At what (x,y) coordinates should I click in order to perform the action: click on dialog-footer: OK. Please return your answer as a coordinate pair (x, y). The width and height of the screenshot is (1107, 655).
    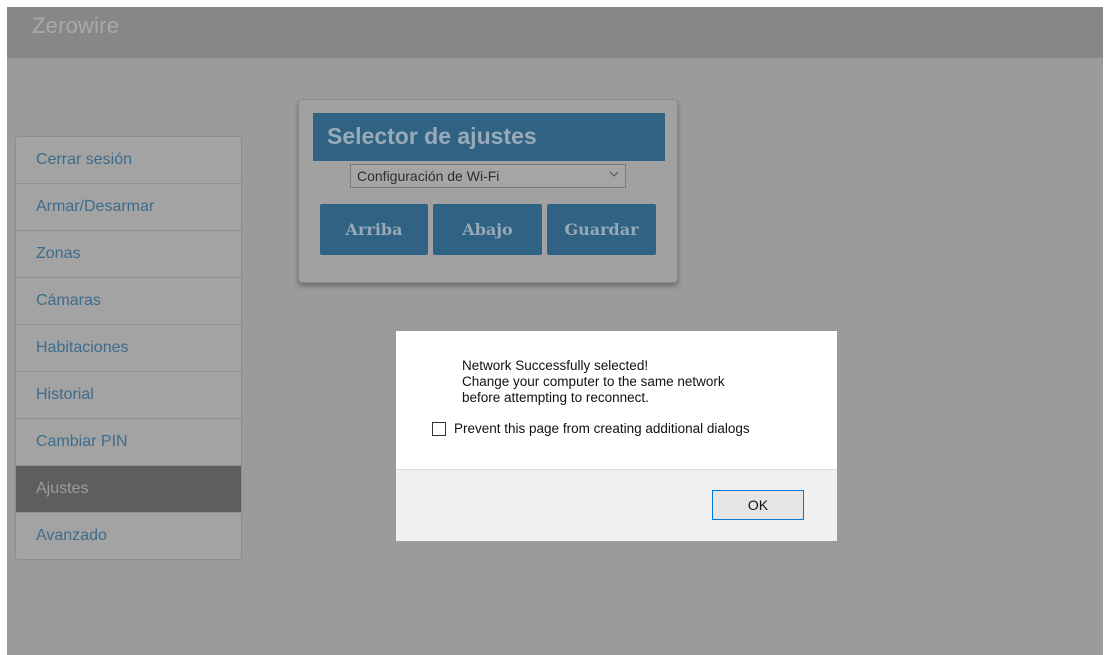
    Looking at the image, I should click on (616, 505).